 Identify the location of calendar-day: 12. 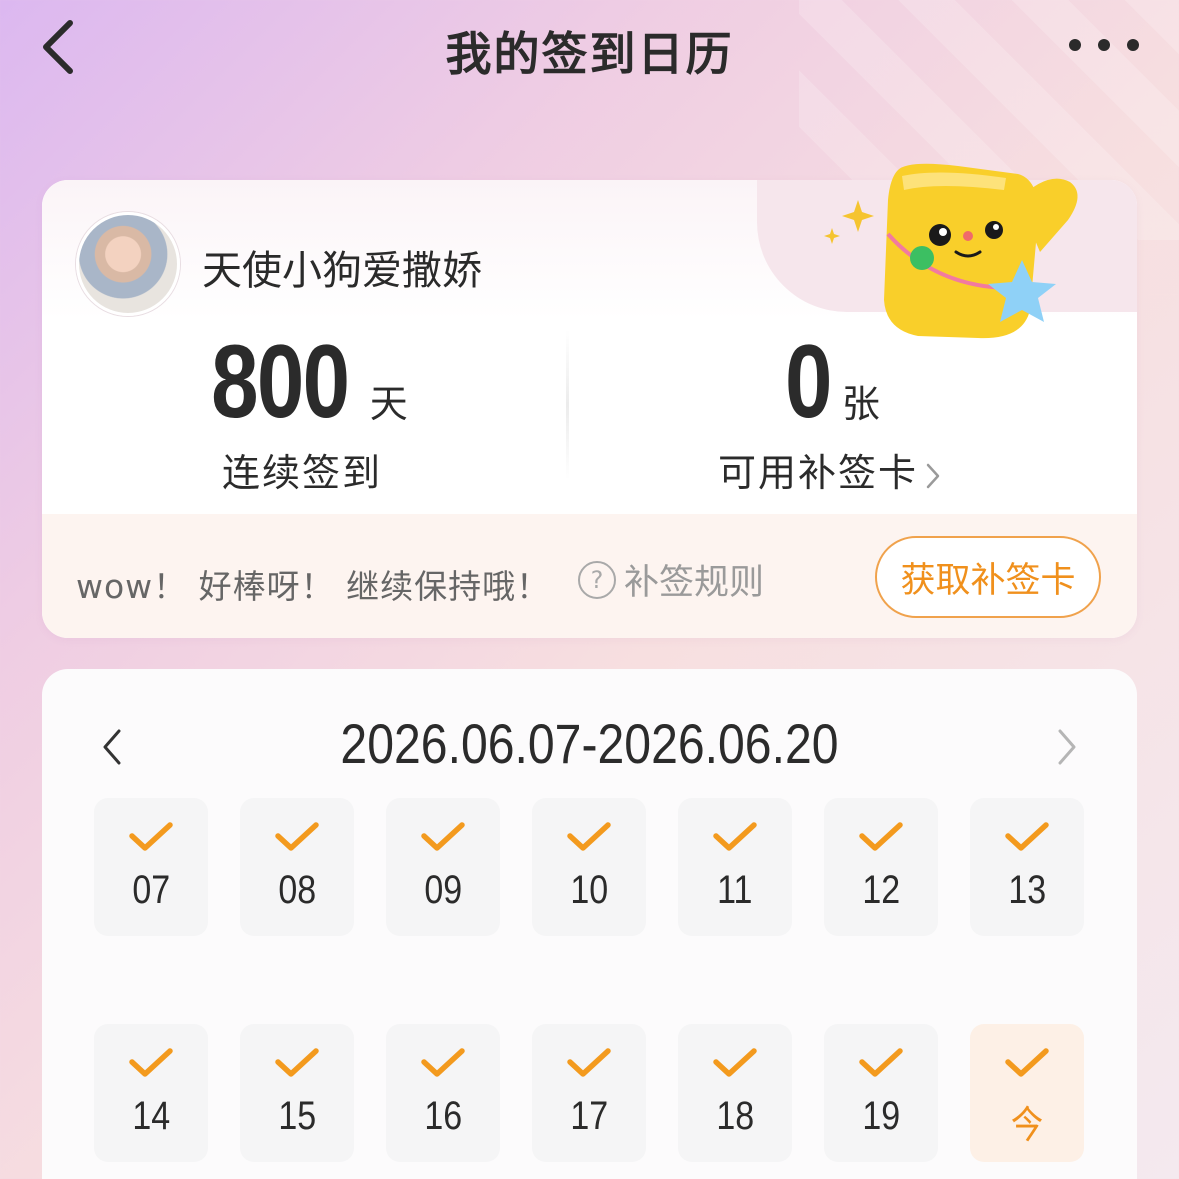
(881, 867).